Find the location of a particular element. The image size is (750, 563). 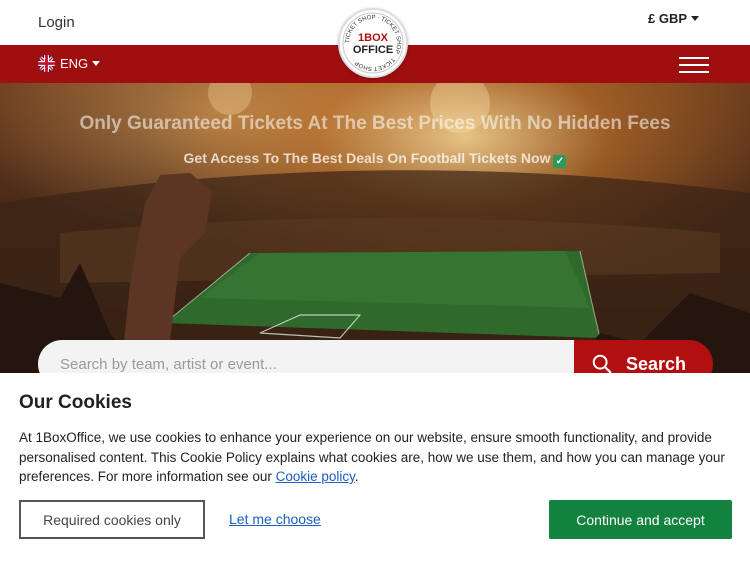

search-icon is located at coordinates (602, 364).